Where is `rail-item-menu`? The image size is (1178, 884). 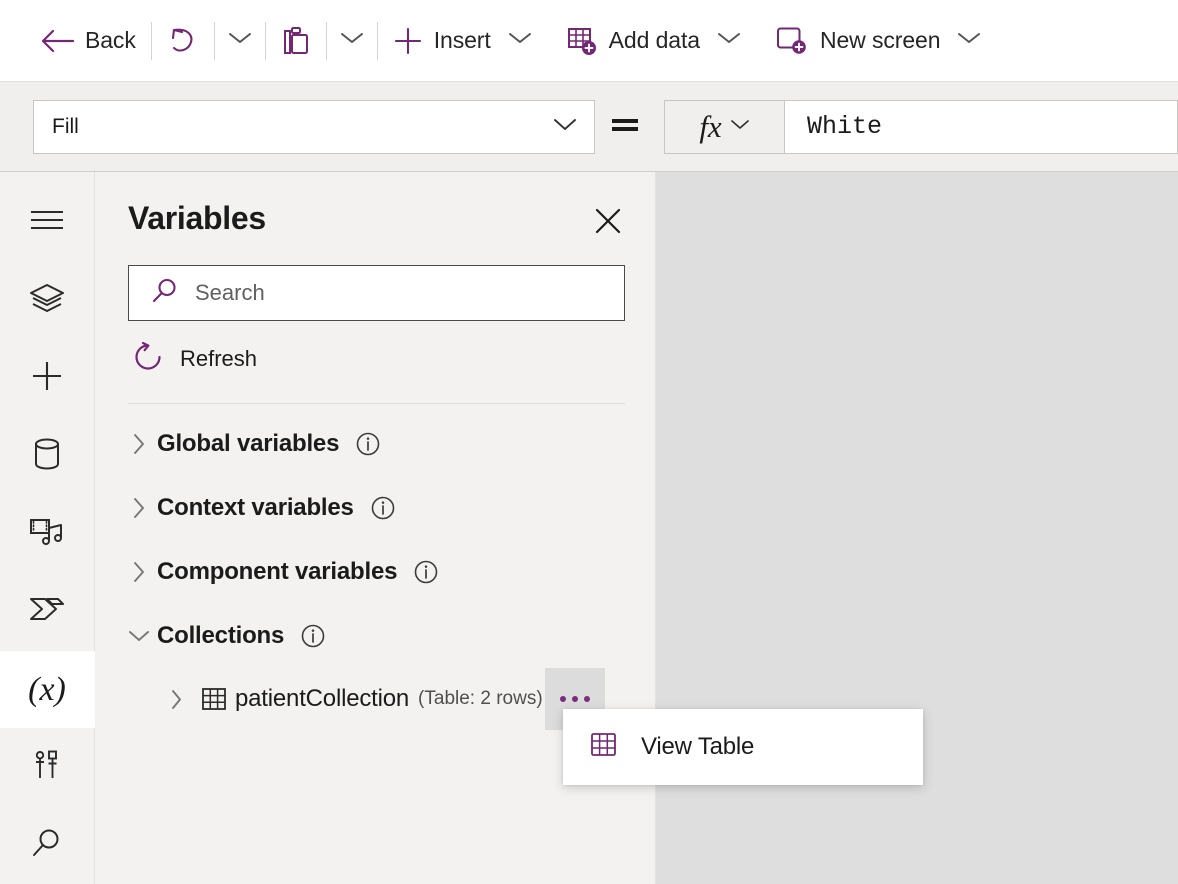 rail-item-menu is located at coordinates (47, 223).